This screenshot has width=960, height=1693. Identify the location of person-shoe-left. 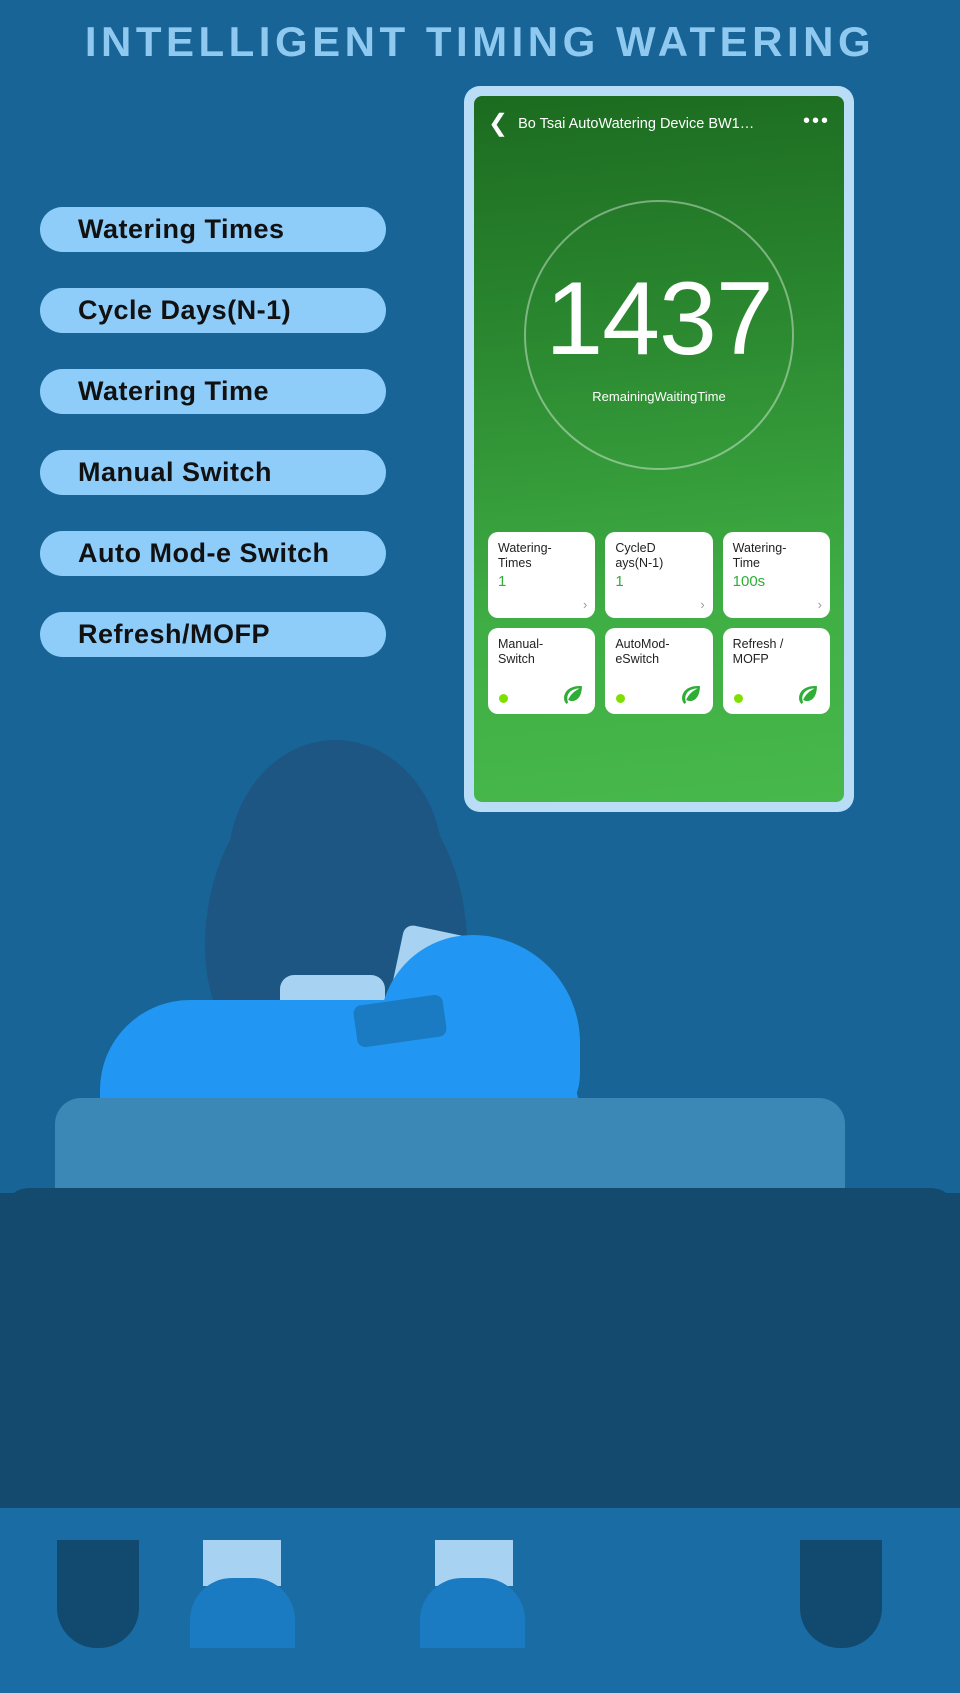
(242, 1613).